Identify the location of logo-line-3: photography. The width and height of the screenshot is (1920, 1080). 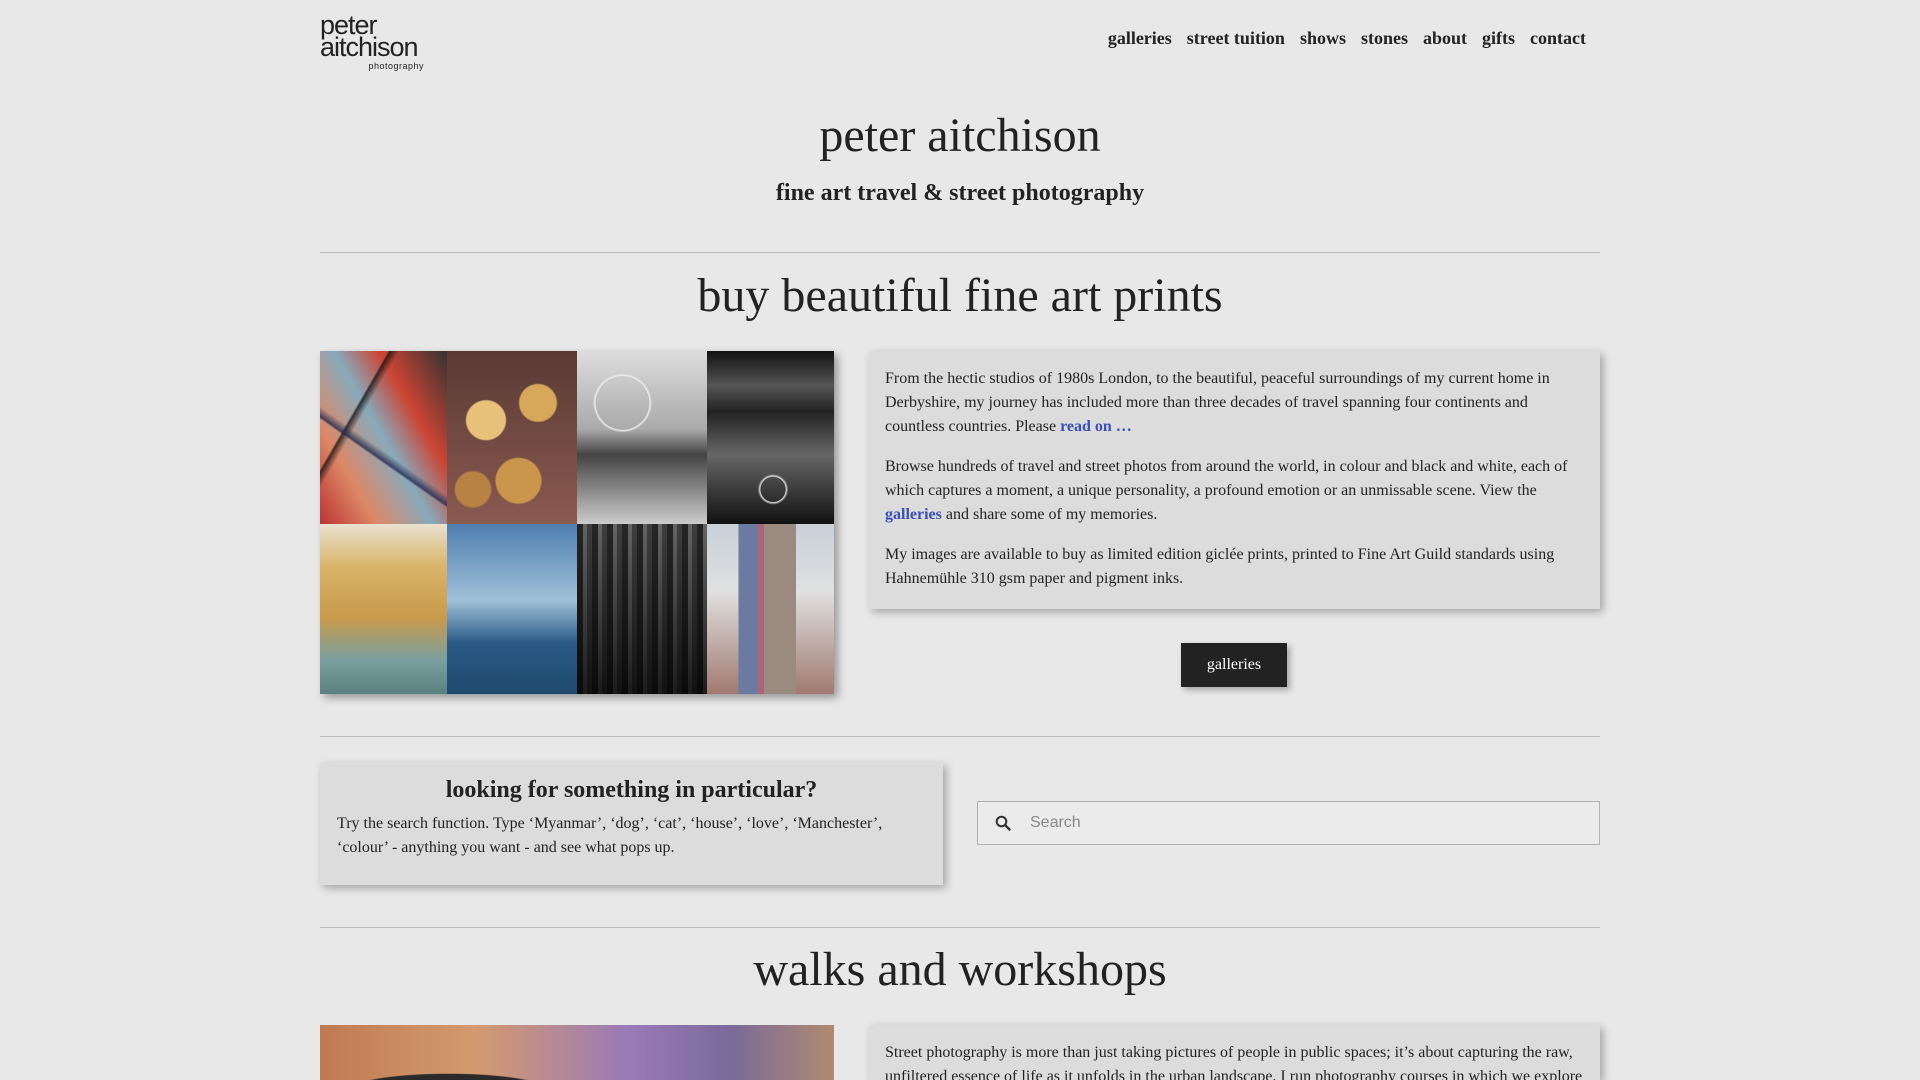
(396, 66).